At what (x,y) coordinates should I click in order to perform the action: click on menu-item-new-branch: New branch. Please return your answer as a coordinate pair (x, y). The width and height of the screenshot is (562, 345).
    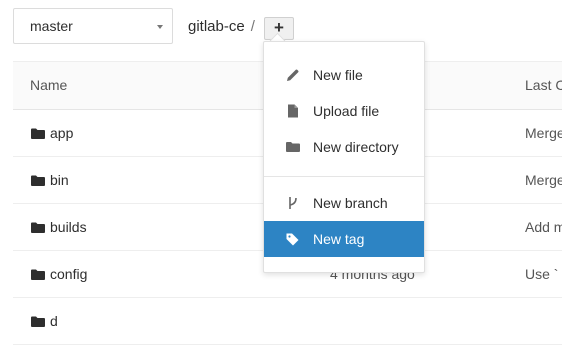
    Looking at the image, I should click on (344, 203).